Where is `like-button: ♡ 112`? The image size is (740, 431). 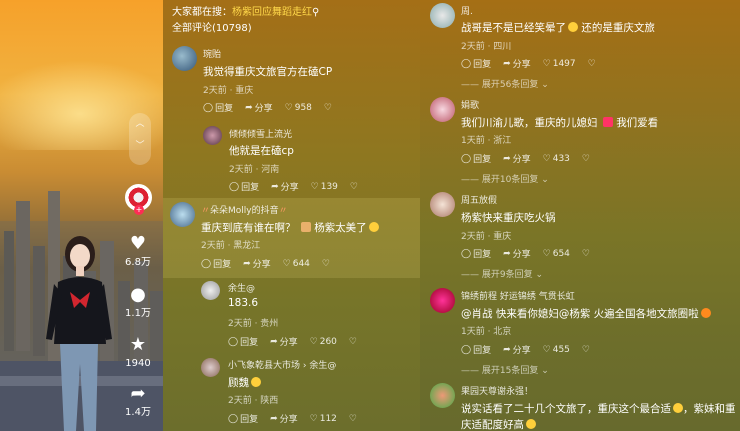 like-button: ♡ 112 is located at coordinates (323, 419).